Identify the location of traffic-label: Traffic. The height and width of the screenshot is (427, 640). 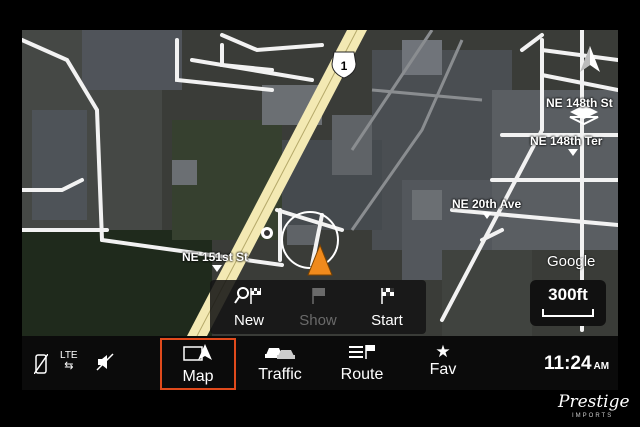
(280, 374).